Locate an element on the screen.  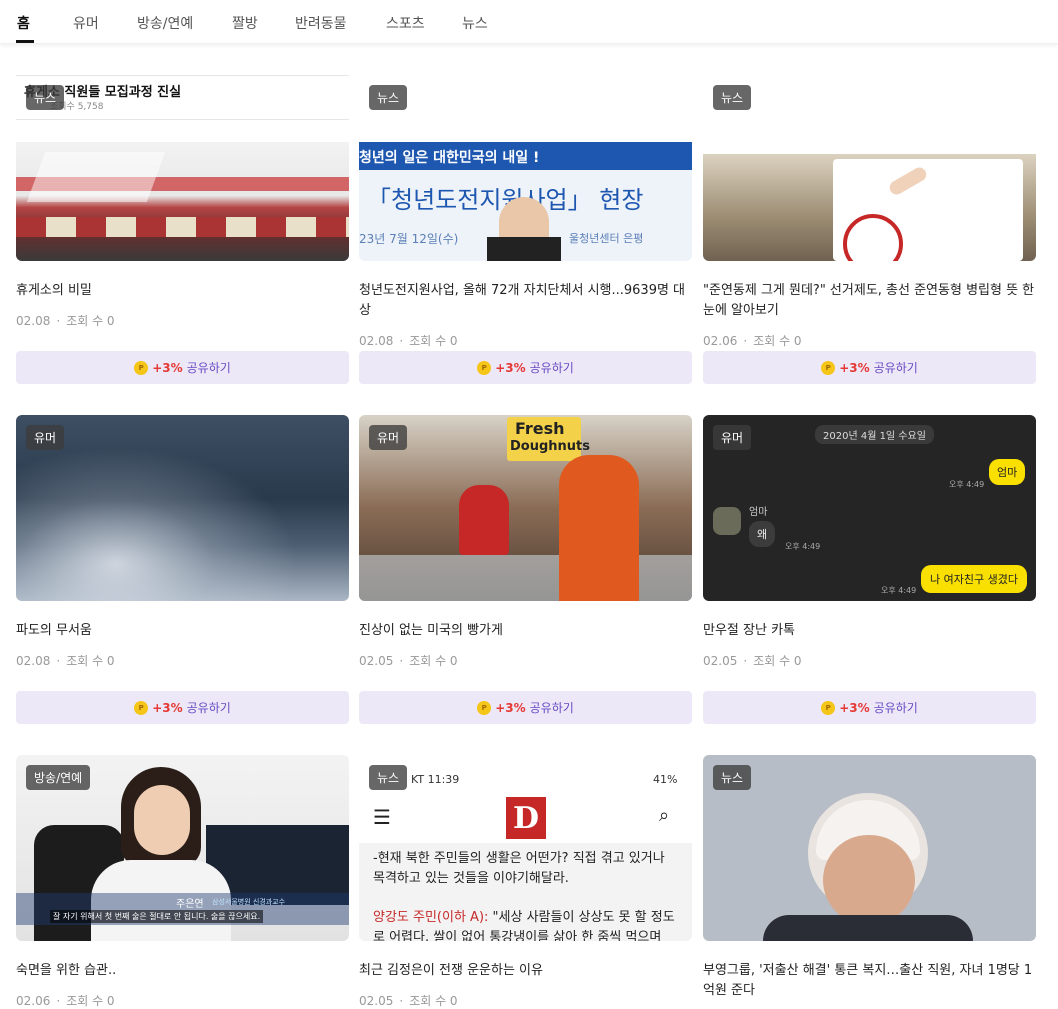
menu-icon: ☰ is located at coordinates (382, 817).